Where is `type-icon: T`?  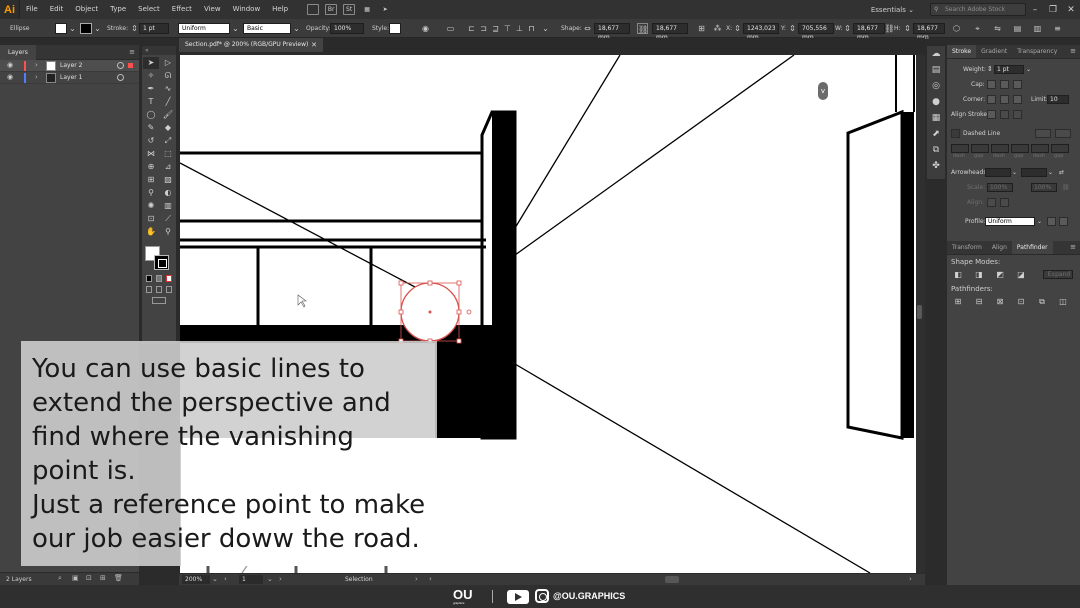 type-icon: T is located at coordinates (151, 102).